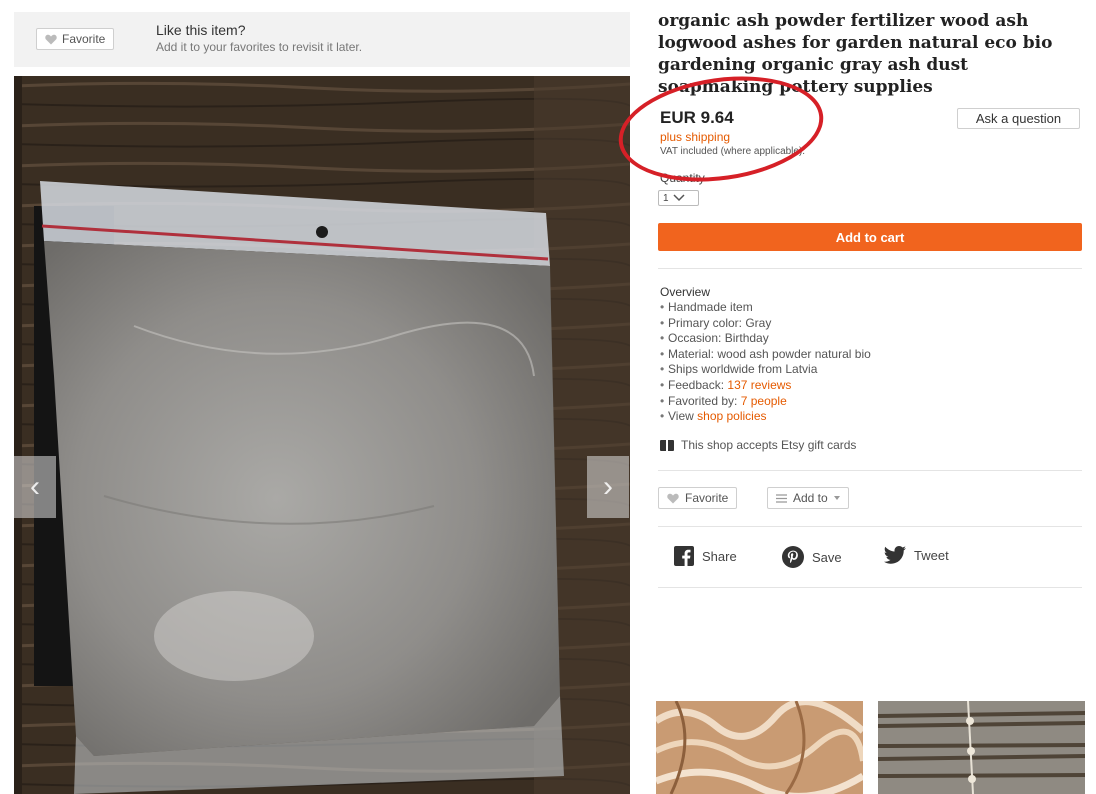 This screenshot has width=1096, height=794. I want to click on quantity-value: 1, so click(666, 198).